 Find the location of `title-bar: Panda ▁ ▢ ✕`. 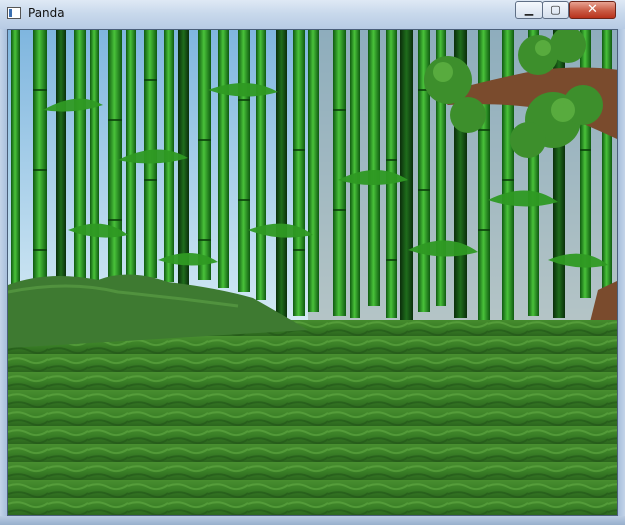

title-bar: Panda ▁ ▢ ✕ is located at coordinates (312, 15).